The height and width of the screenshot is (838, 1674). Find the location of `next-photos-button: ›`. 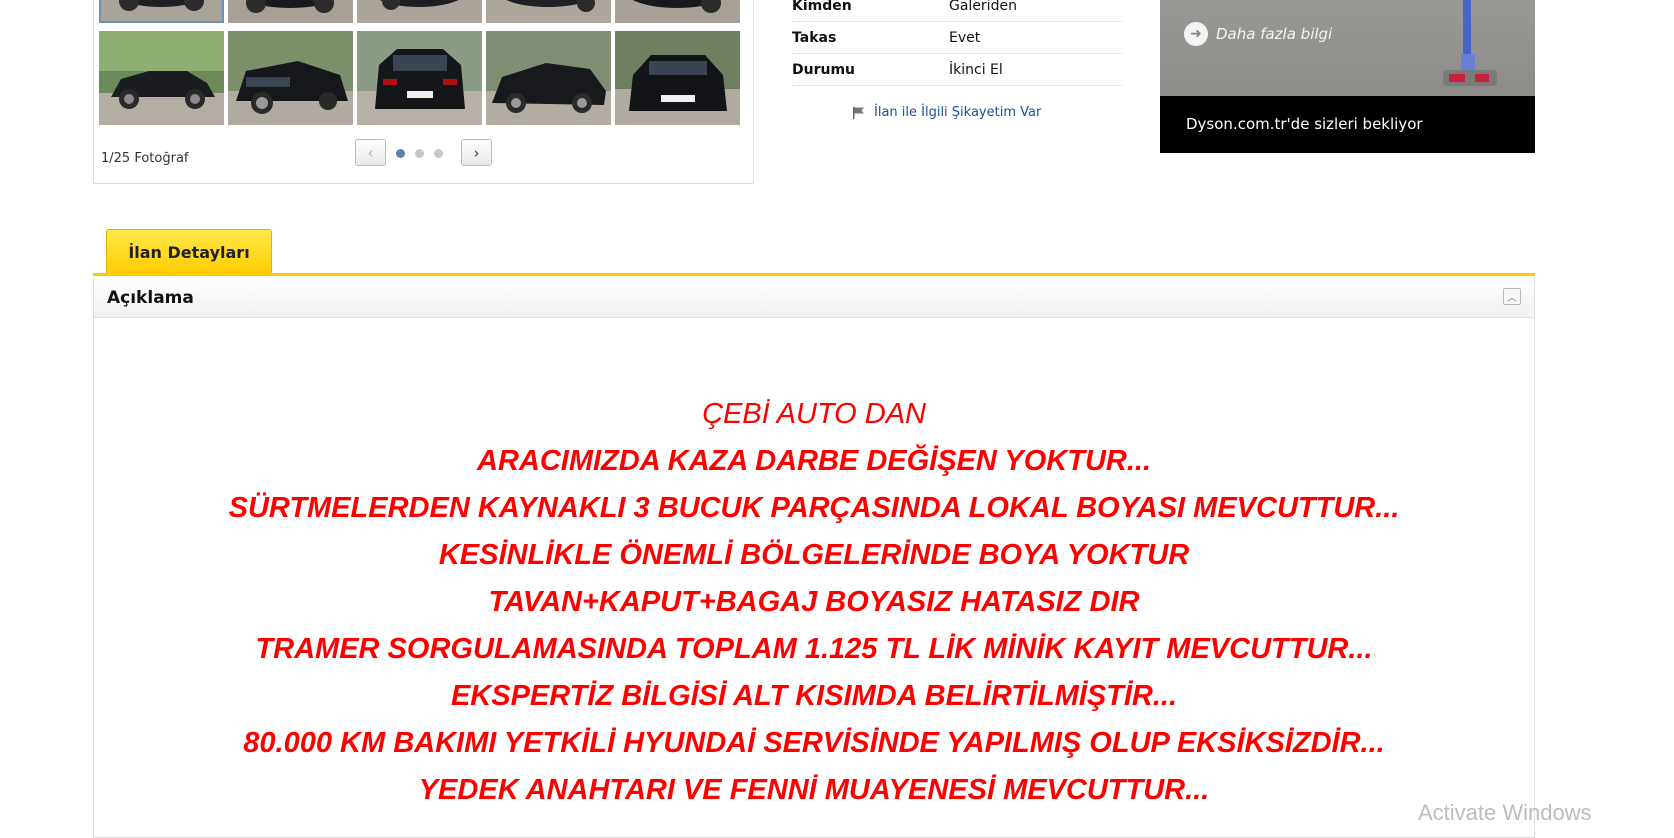

next-photos-button: › is located at coordinates (476, 152).